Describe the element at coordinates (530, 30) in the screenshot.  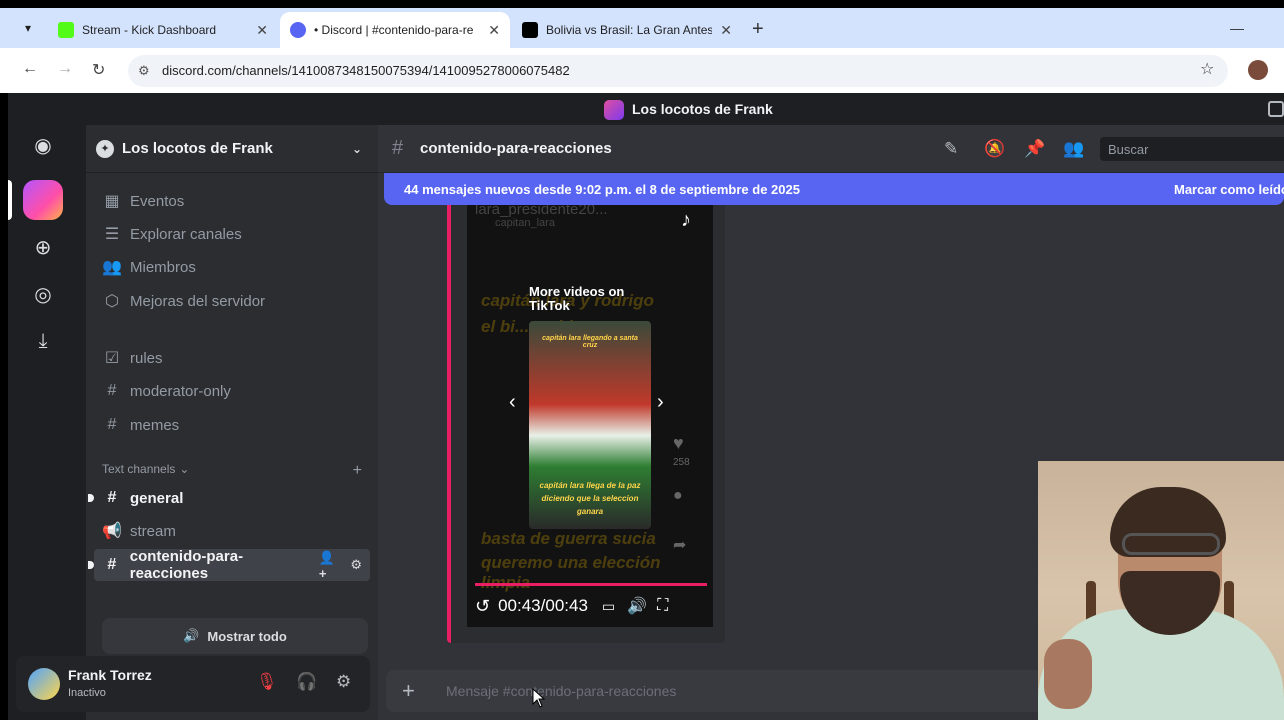
I see `tiktok-favicon-icon` at that location.